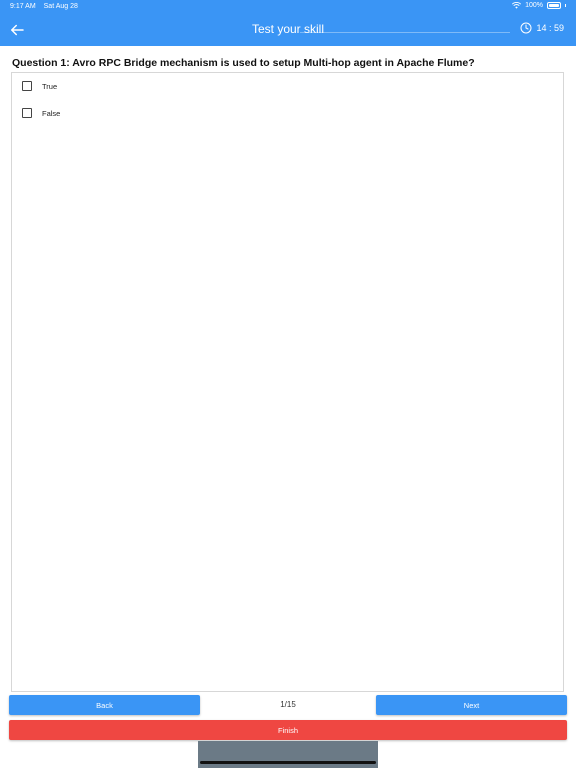 The image size is (576, 768). Describe the element at coordinates (288, 730) in the screenshot. I see `finish-button: Finish` at that location.